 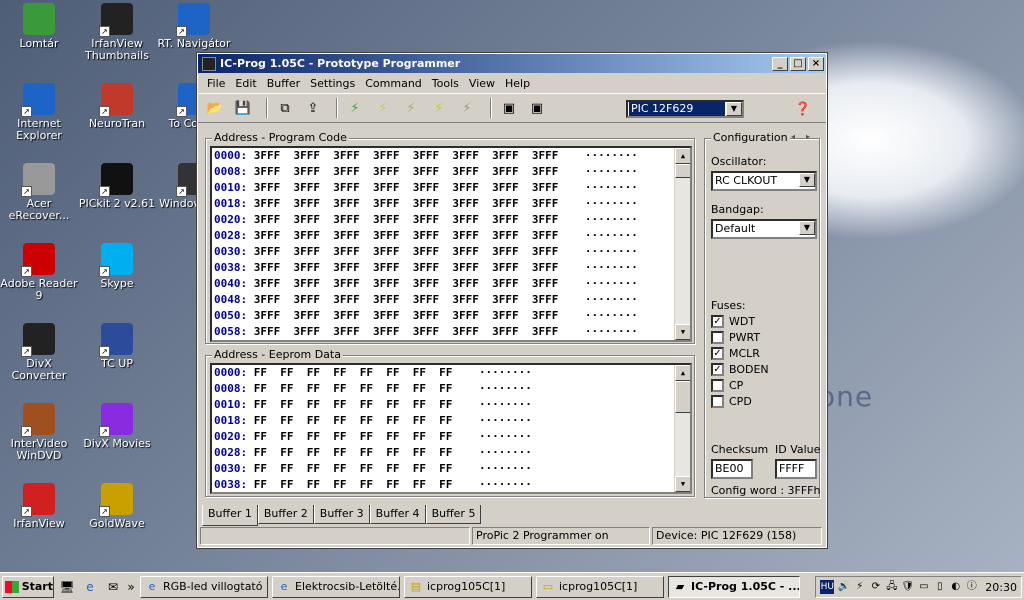 I want to click on menu-help: Help, so click(x=517, y=83).